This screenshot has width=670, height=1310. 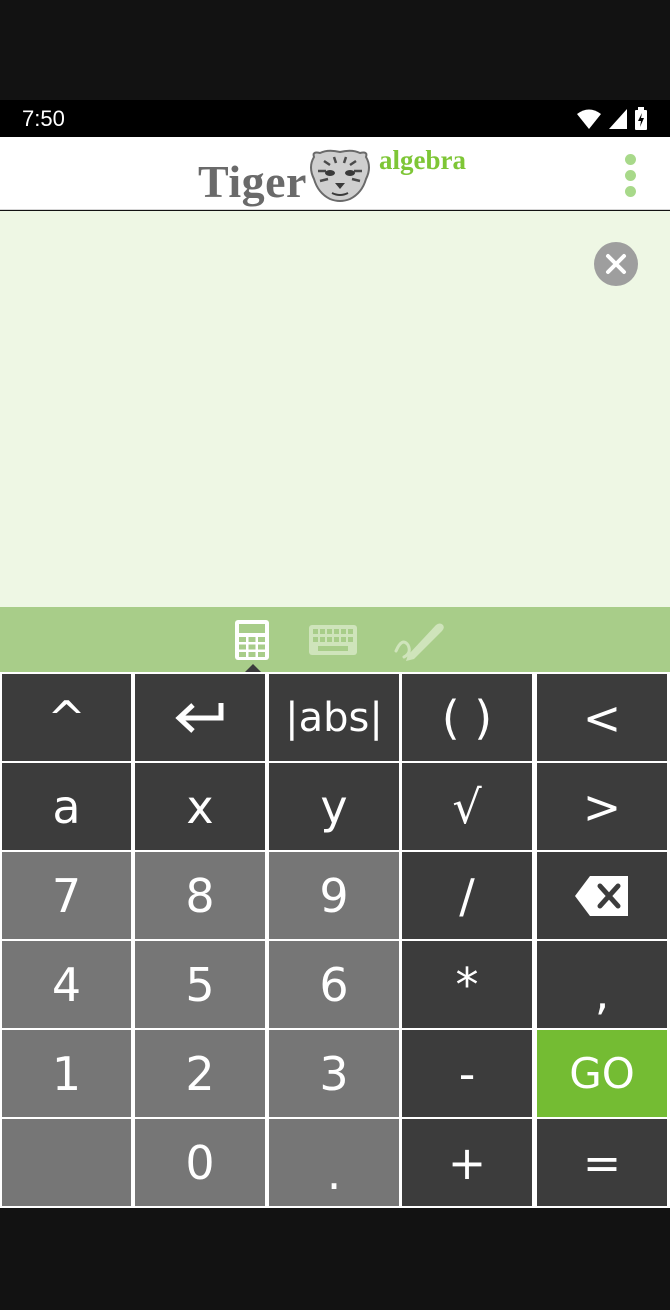 I want to click on key-label: ^, so click(x=66, y=717).